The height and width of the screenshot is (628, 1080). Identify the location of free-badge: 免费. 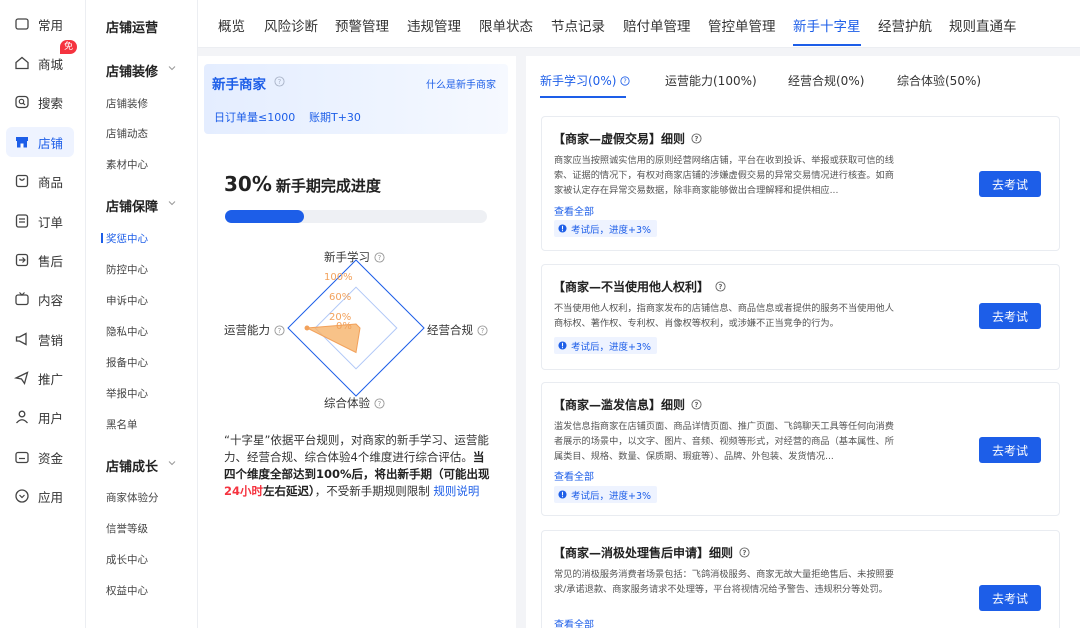
(69, 53).